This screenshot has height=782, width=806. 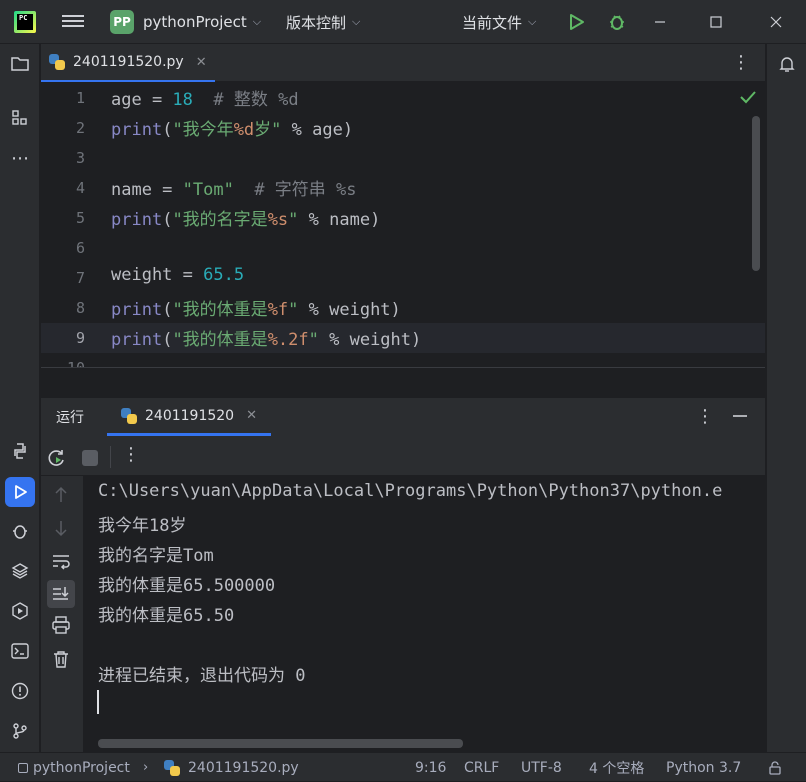 What do you see at coordinates (616, 767) in the screenshot?
I see `indent-setting: 4 个空格` at bounding box center [616, 767].